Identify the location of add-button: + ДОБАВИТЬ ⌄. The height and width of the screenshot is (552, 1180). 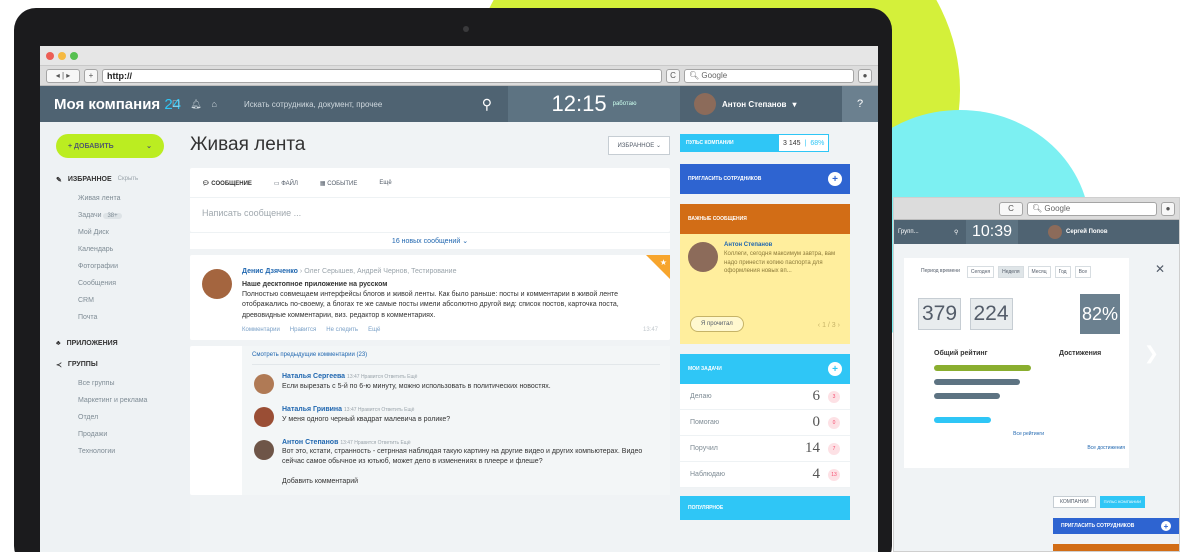
(110, 146).